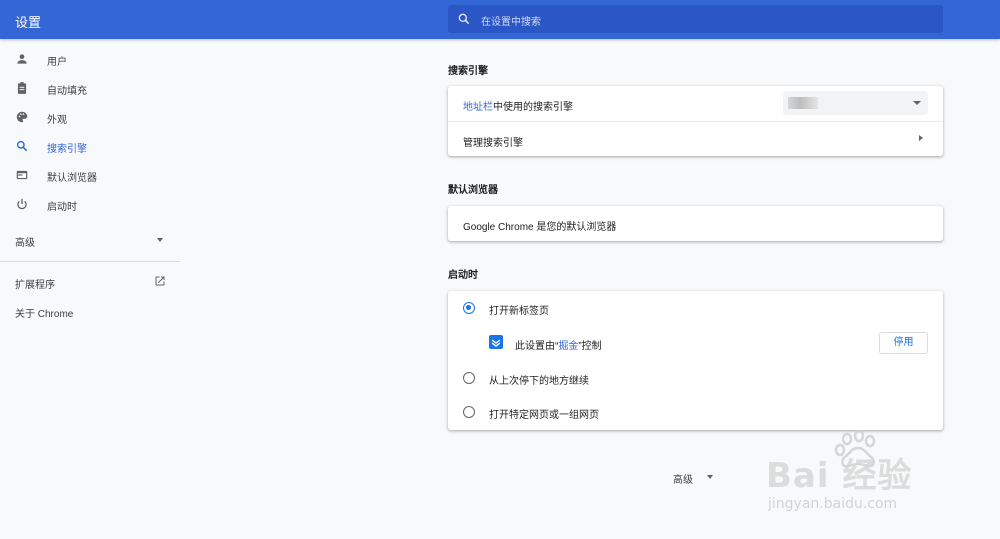 The image size is (1000, 539). What do you see at coordinates (160, 281) in the screenshot?
I see `open-in-new-icon` at bounding box center [160, 281].